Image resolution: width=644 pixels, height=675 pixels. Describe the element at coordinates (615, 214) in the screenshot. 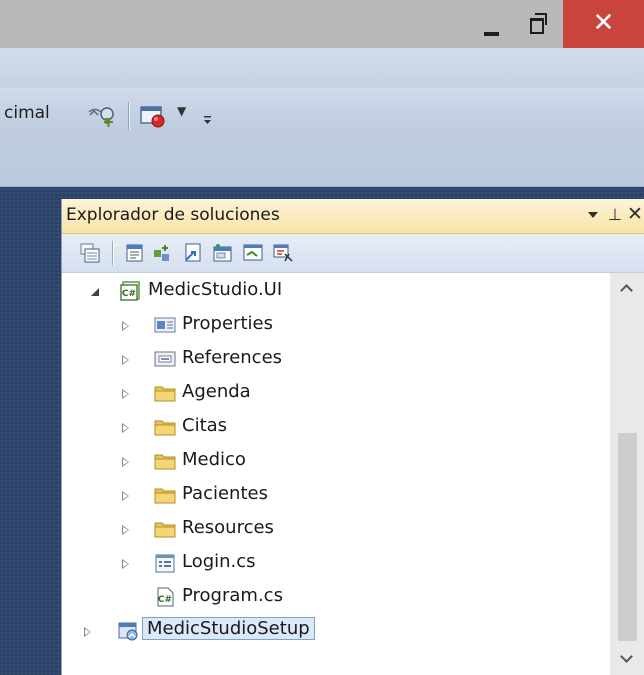

I see `pin-icon: ⊥` at that location.